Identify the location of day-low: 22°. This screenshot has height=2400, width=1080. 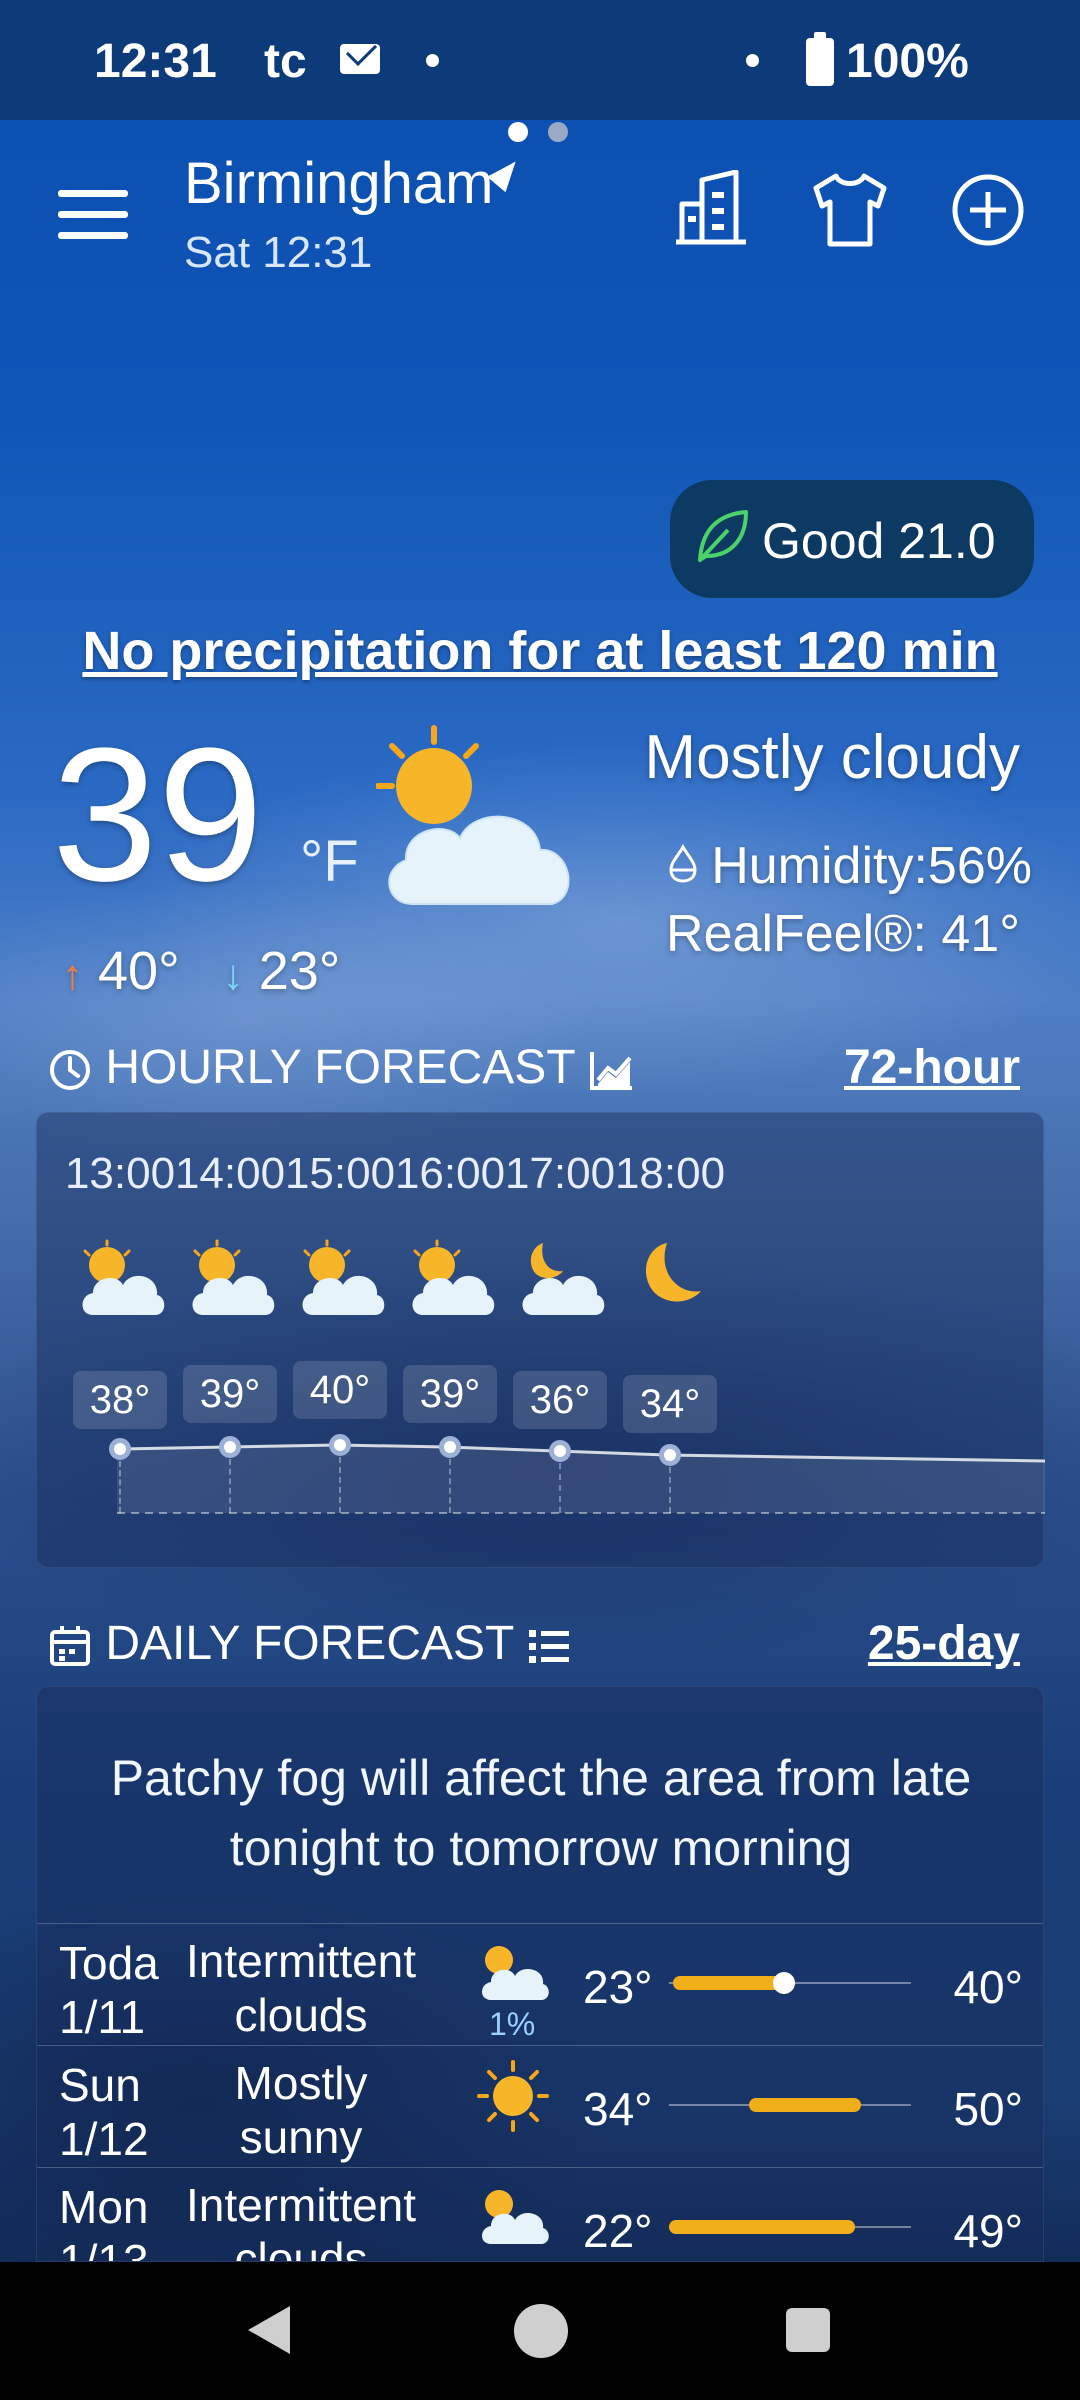
(618, 2231).